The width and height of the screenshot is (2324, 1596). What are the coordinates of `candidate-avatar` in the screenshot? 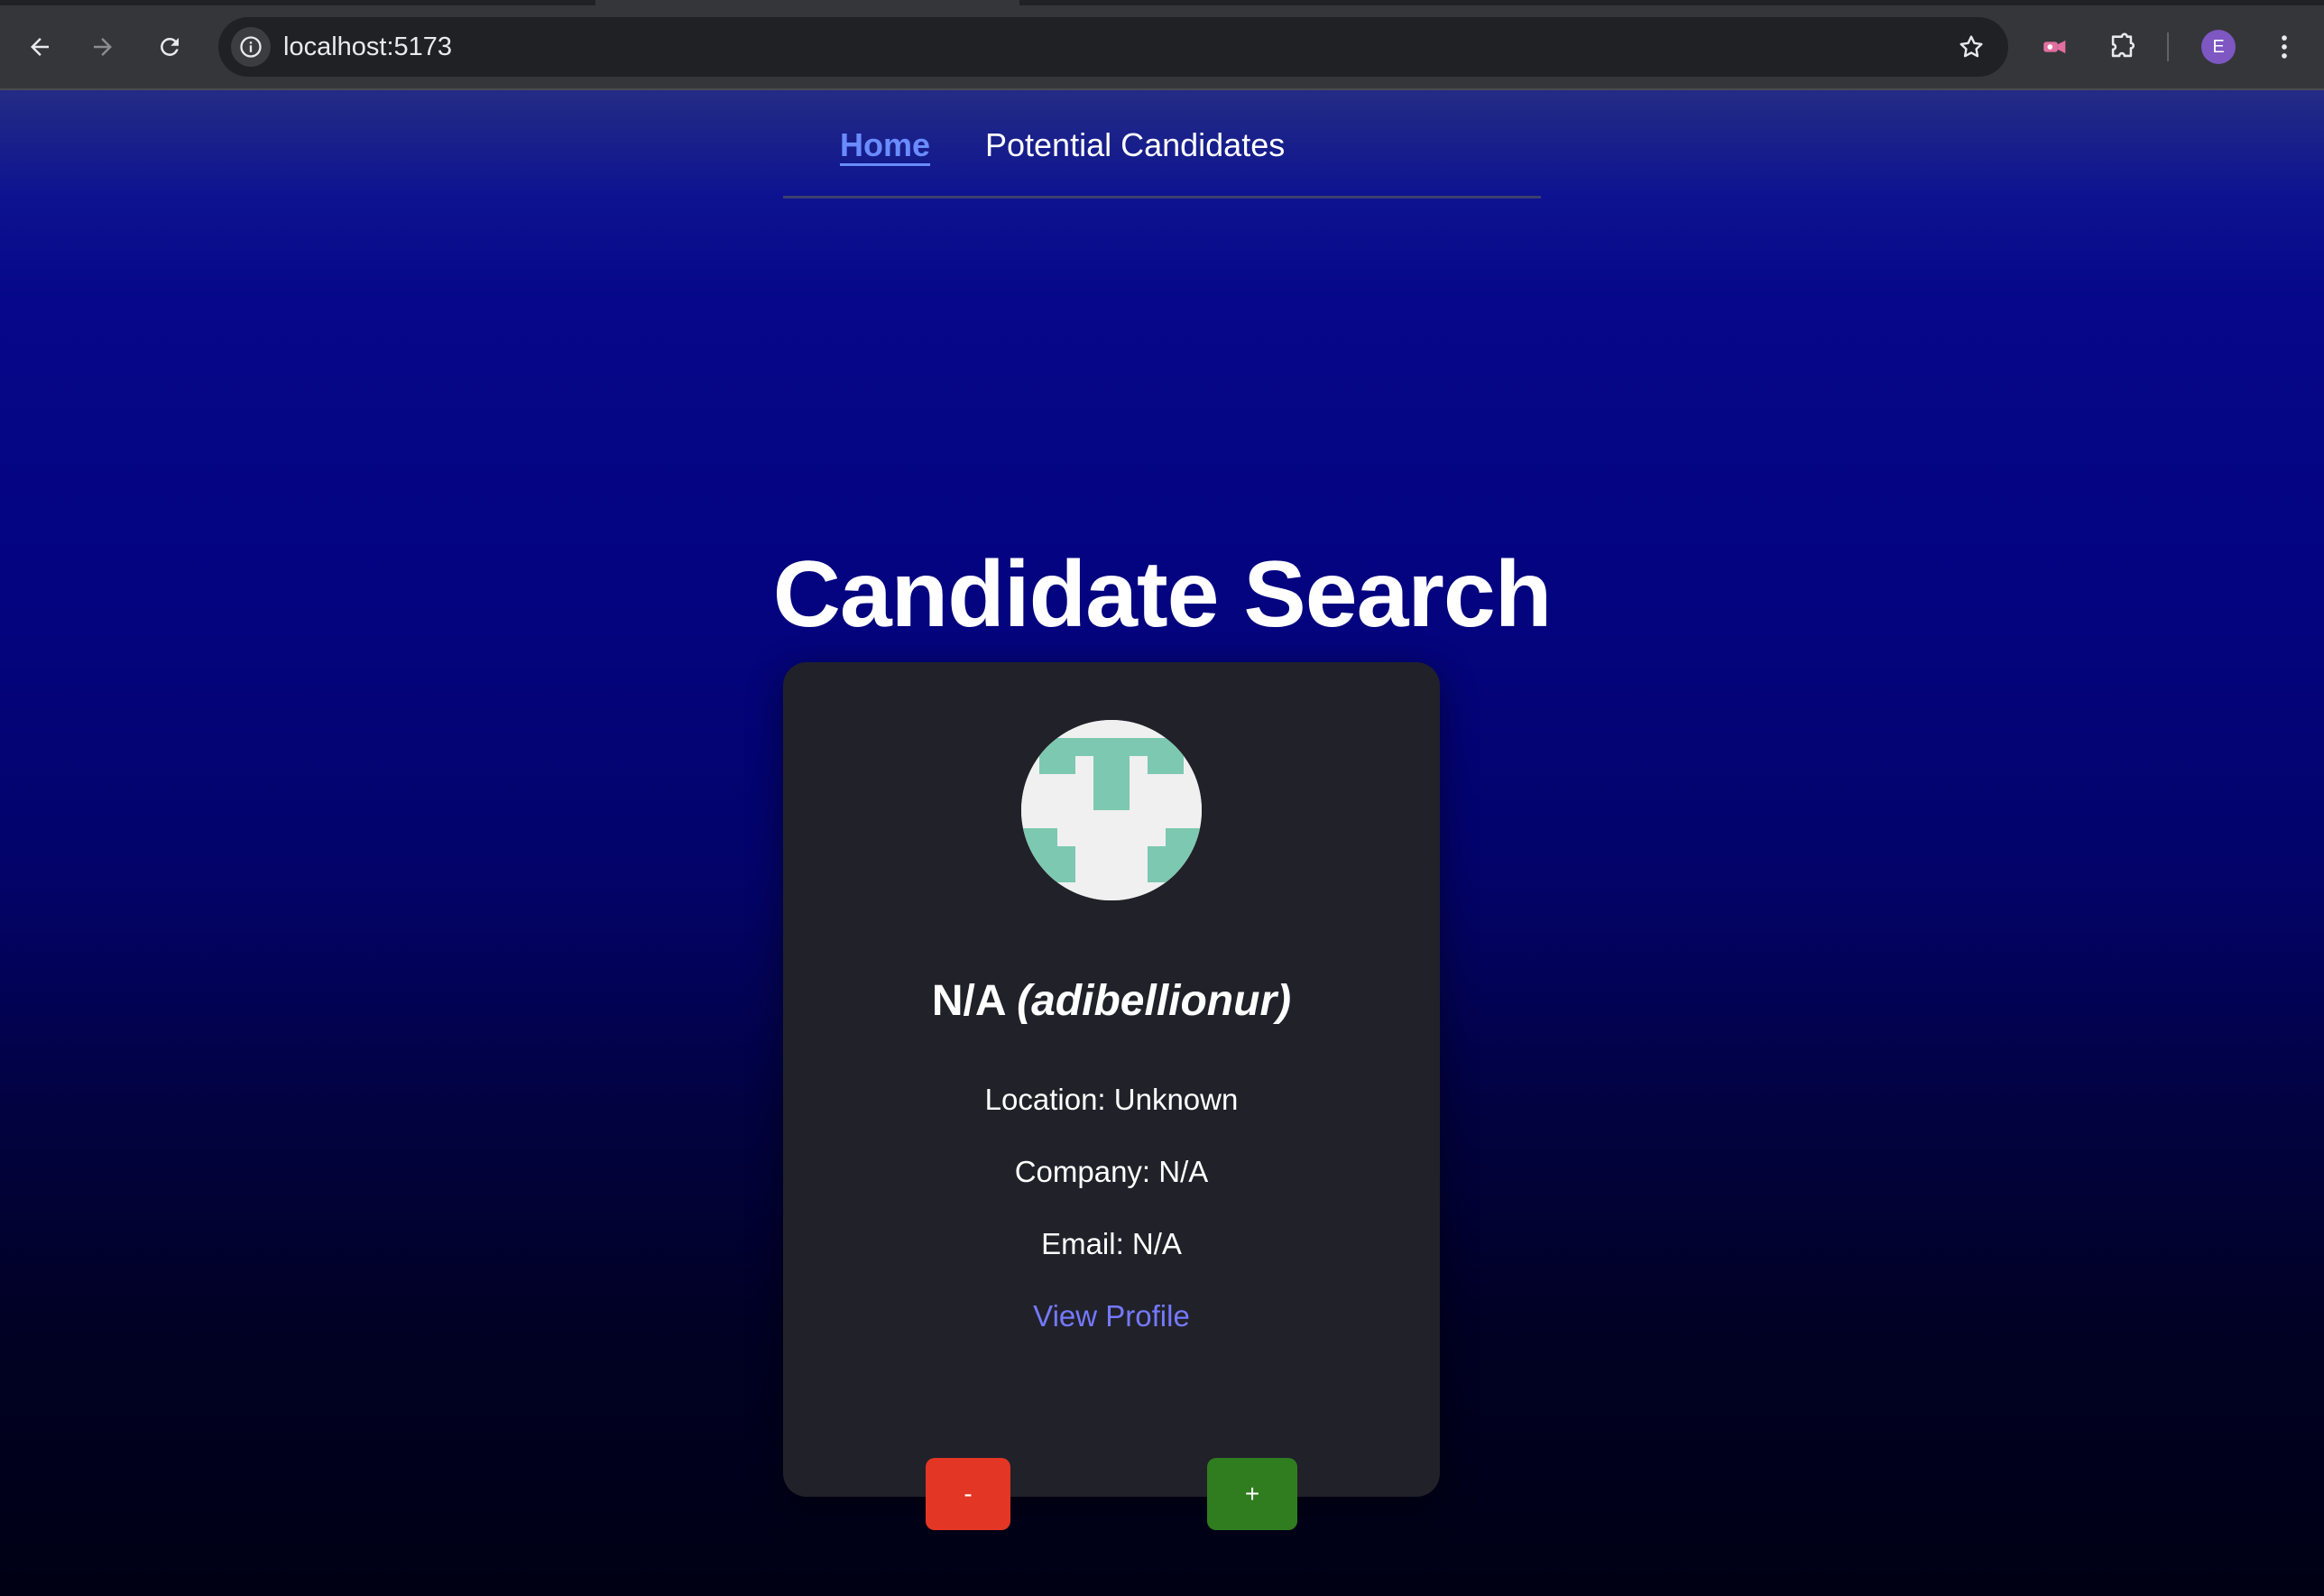 It's located at (1111, 810).